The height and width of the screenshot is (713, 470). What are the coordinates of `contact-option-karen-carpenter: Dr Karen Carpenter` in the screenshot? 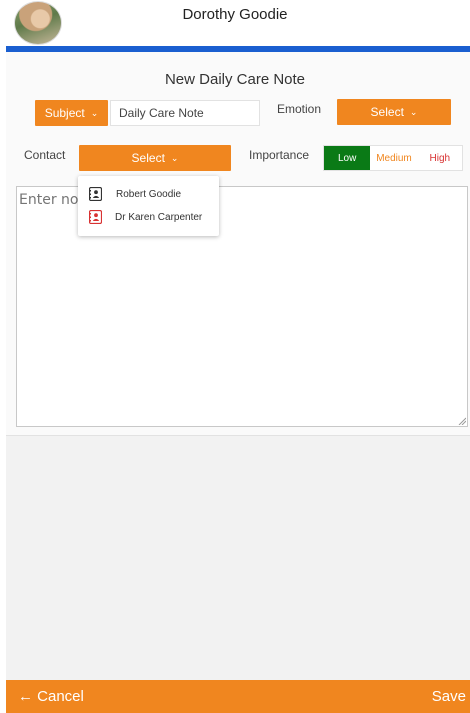 It's located at (148, 217).